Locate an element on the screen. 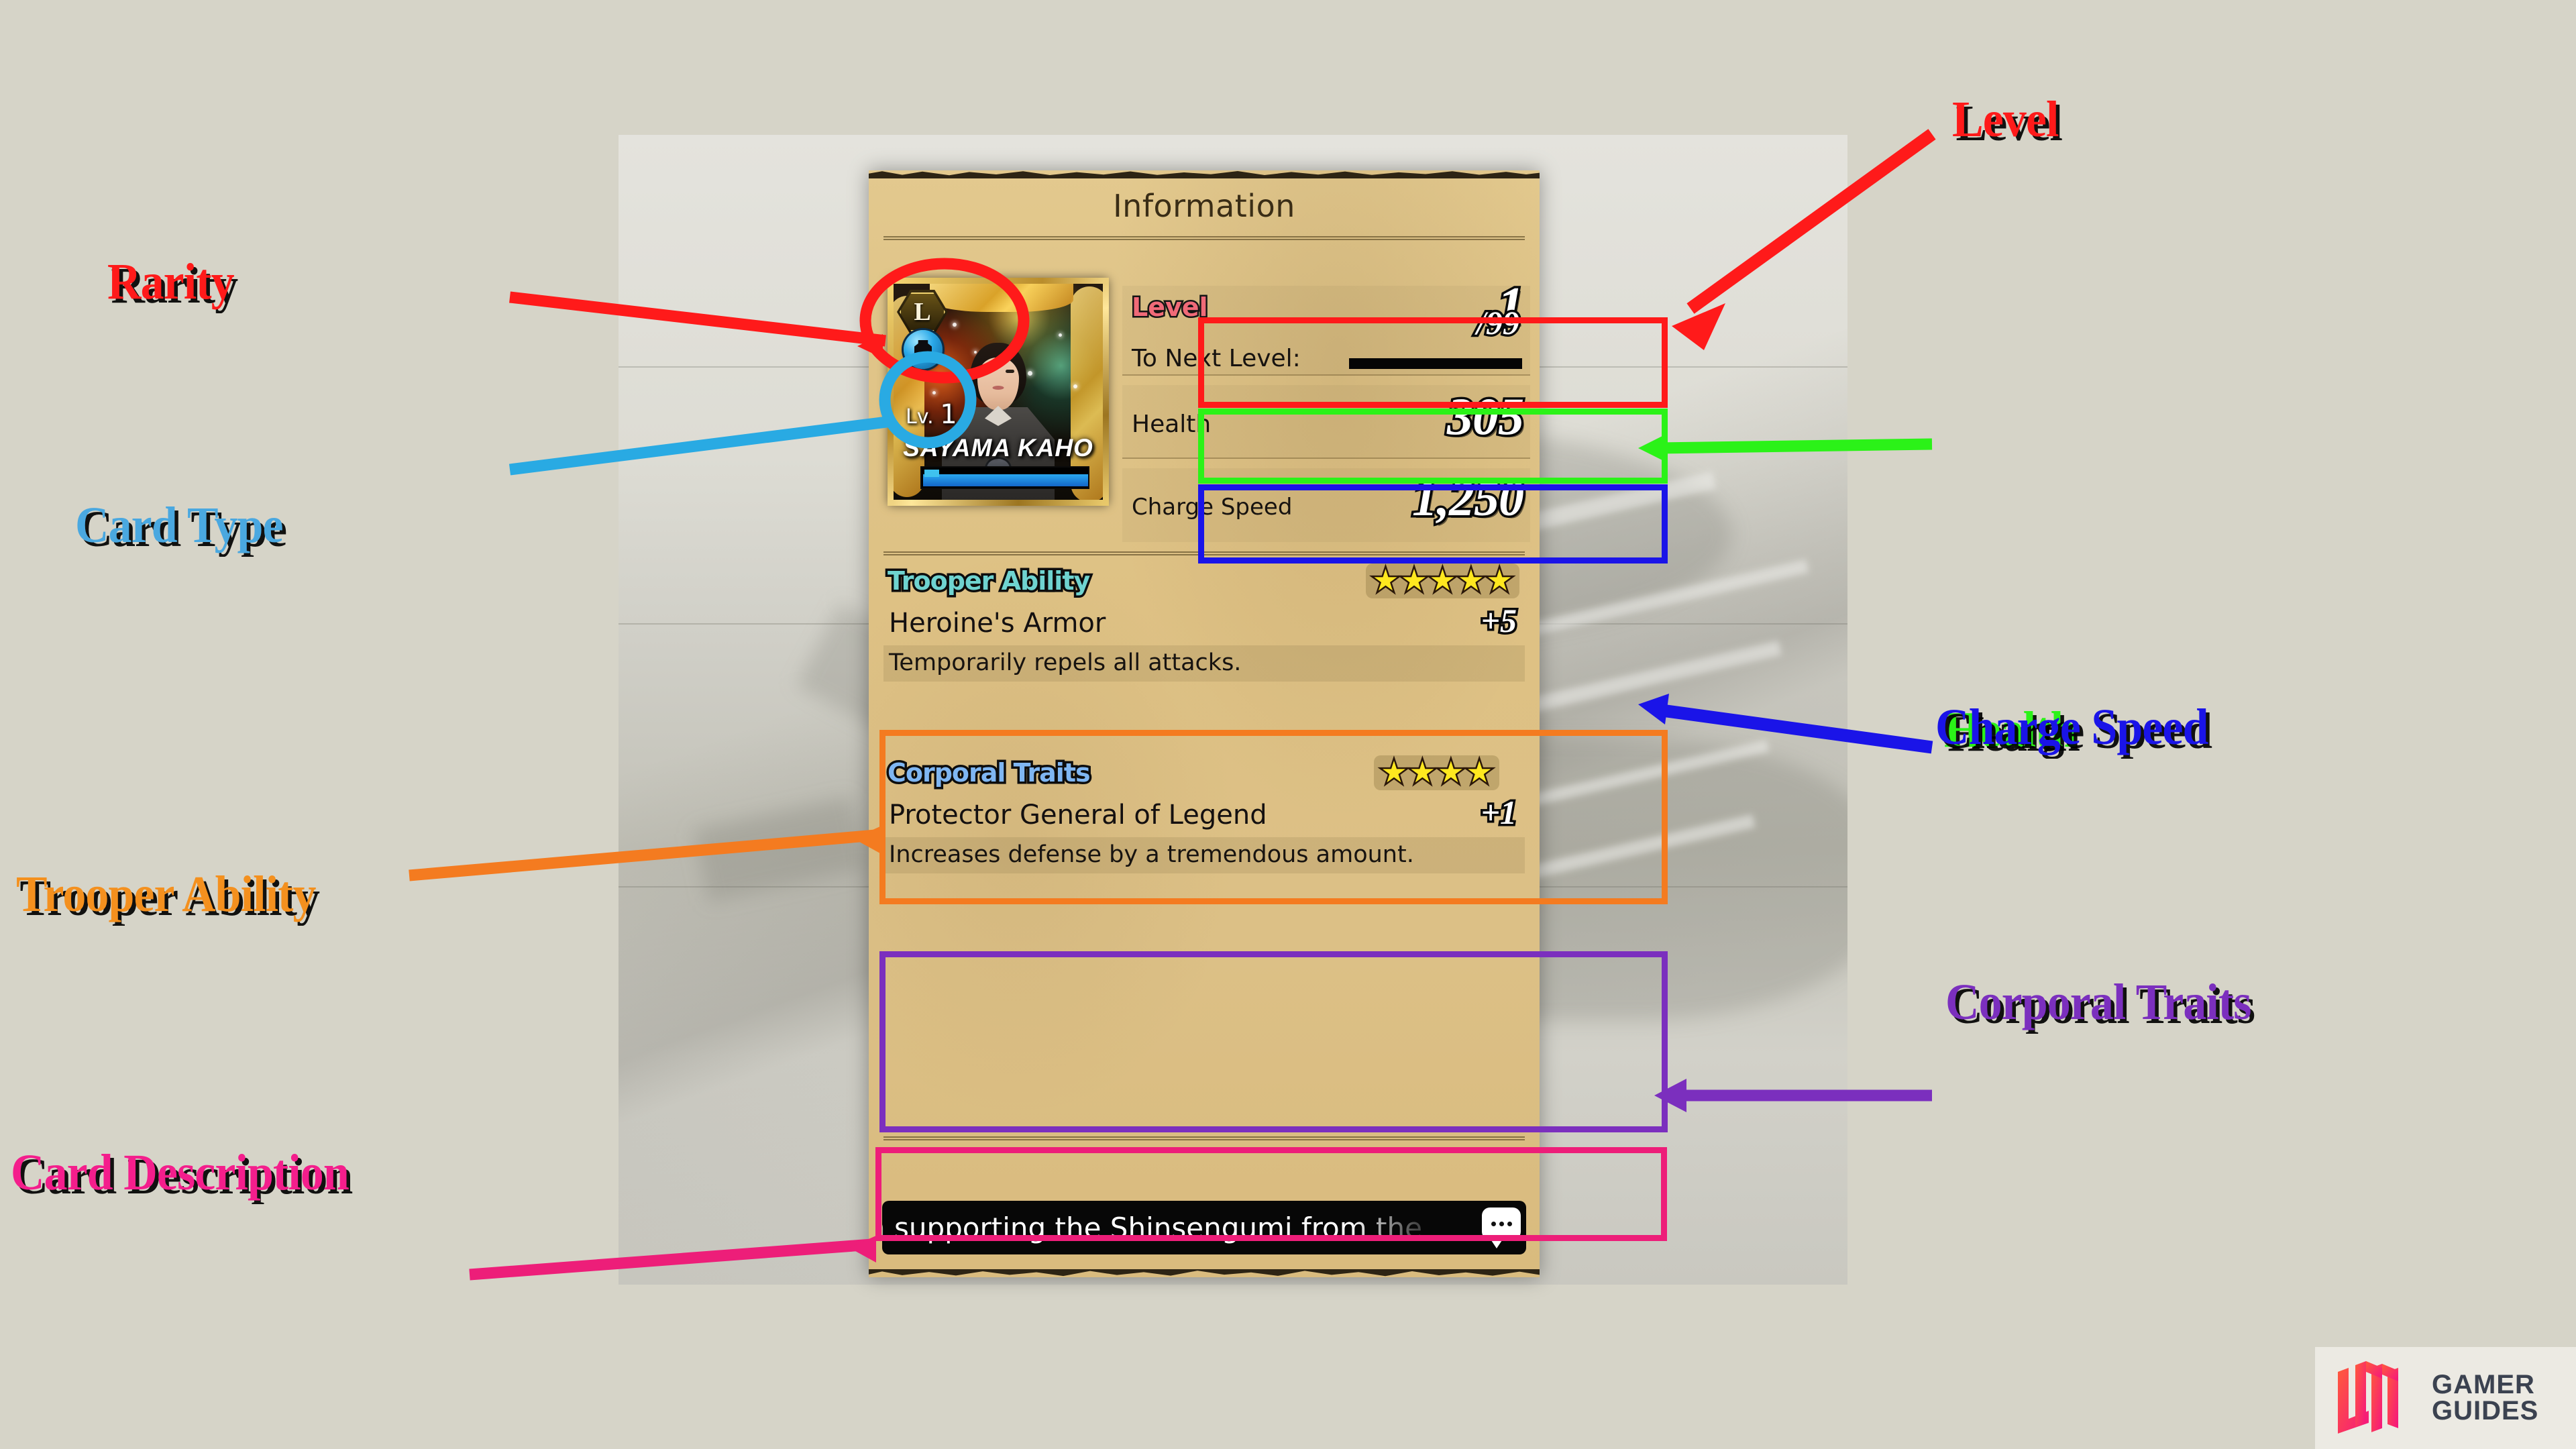 The height and width of the screenshot is (1449, 2576). annotation-label-rarity: Rarity is located at coordinates (171, 282).